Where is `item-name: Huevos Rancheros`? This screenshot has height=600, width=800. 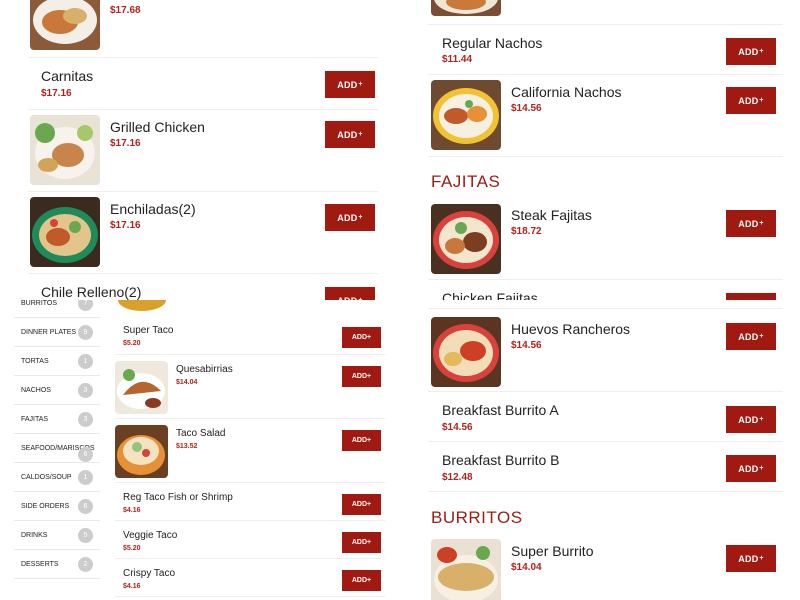
item-name: Huevos Rancheros is located at coordinates (571, 329).